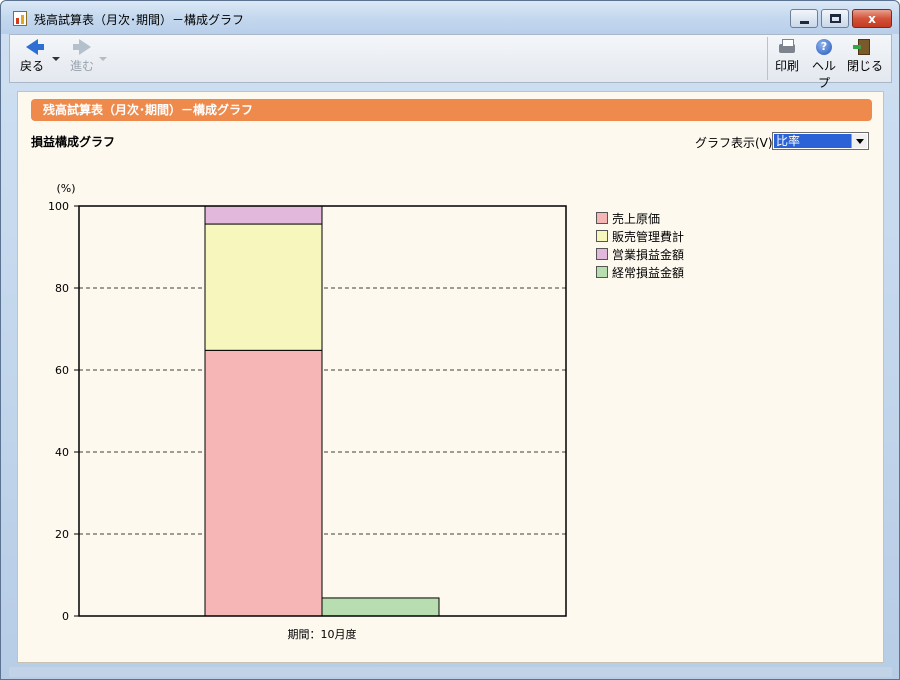 This screenshot has width=900, height=680. Describe the element at coordinates (648, 237) in the screenshot. I see `legend-label: 販売管理費計` at that location.